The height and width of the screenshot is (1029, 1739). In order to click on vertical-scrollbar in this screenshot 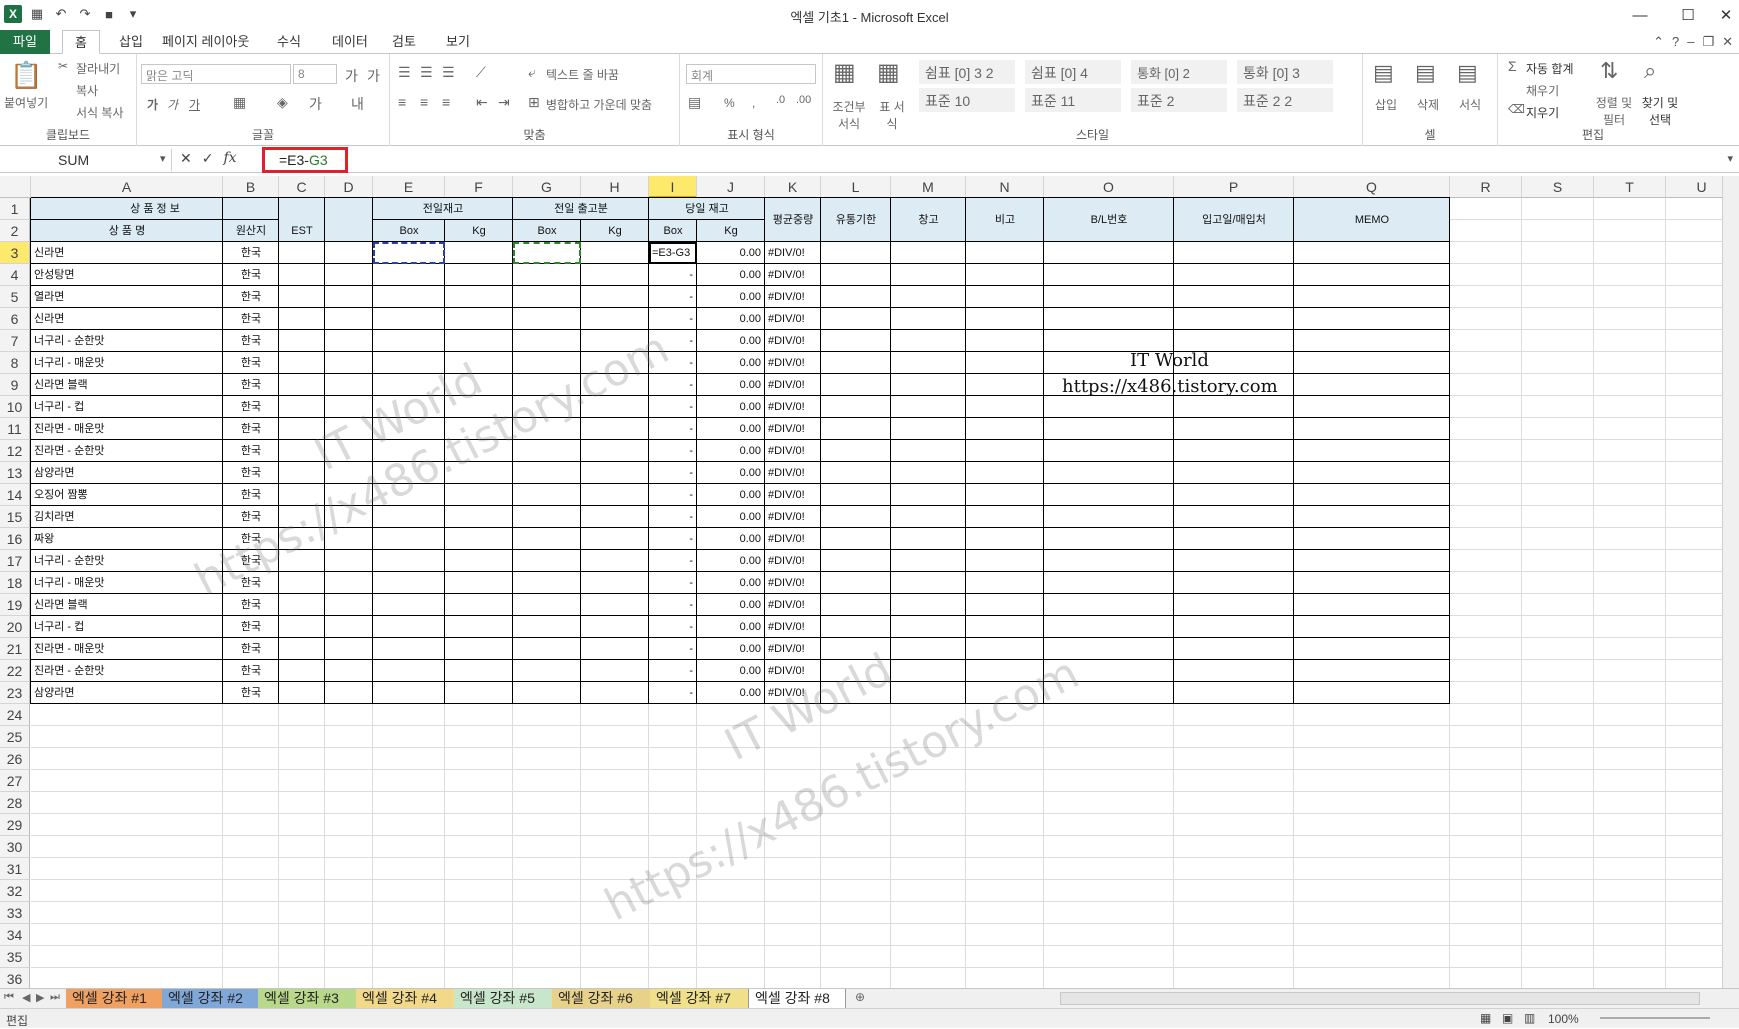, I will do `click(1730, 582)`.